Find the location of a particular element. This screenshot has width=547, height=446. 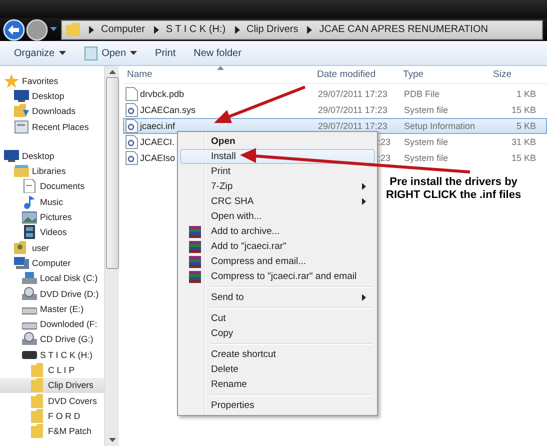

size-cell-text: 31 KB is located at coordinates (523, 142).